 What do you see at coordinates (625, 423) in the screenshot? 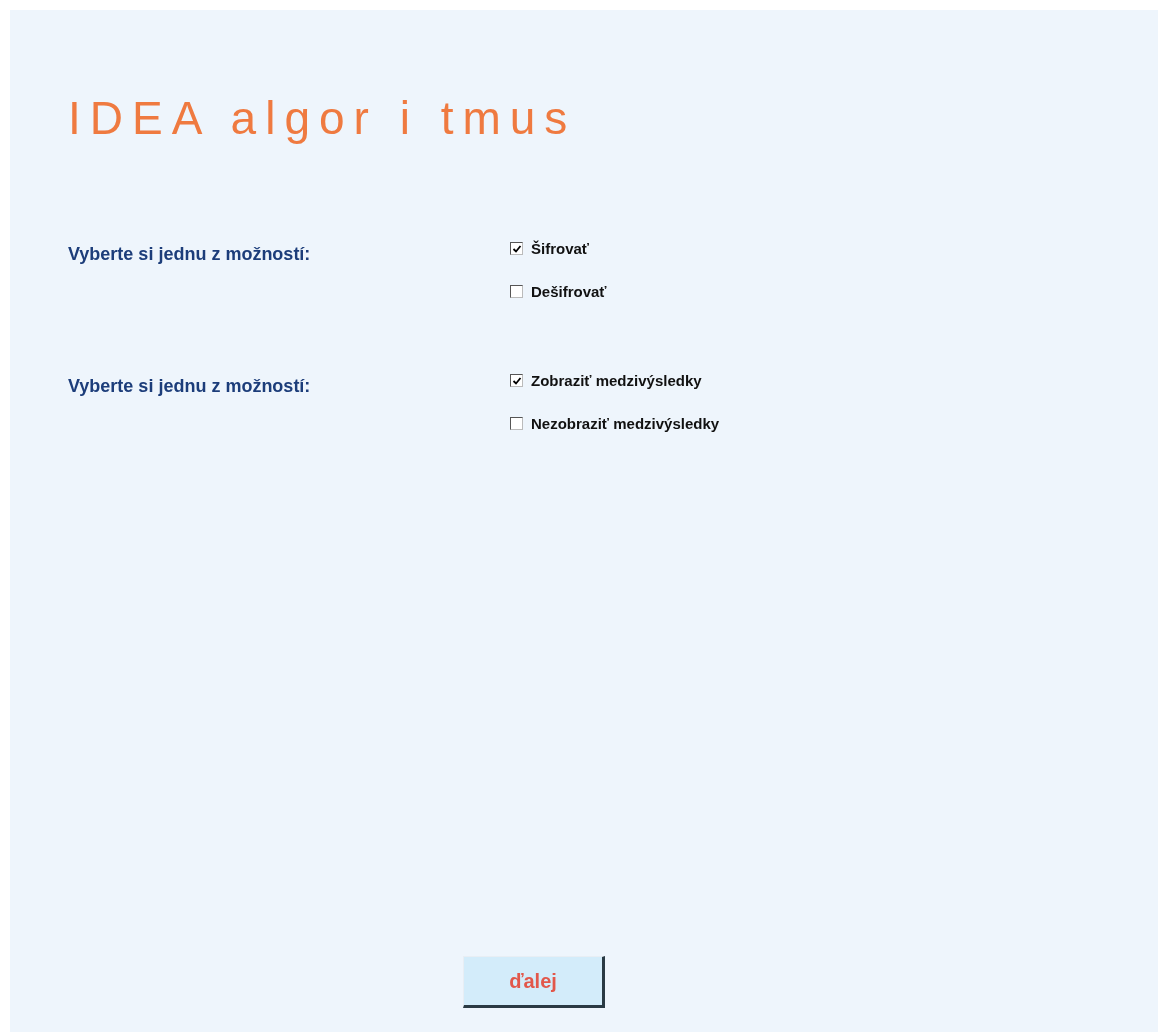
I see `option-label: Nezobraziť medzivýsledky` at bounding box center [625, 423].